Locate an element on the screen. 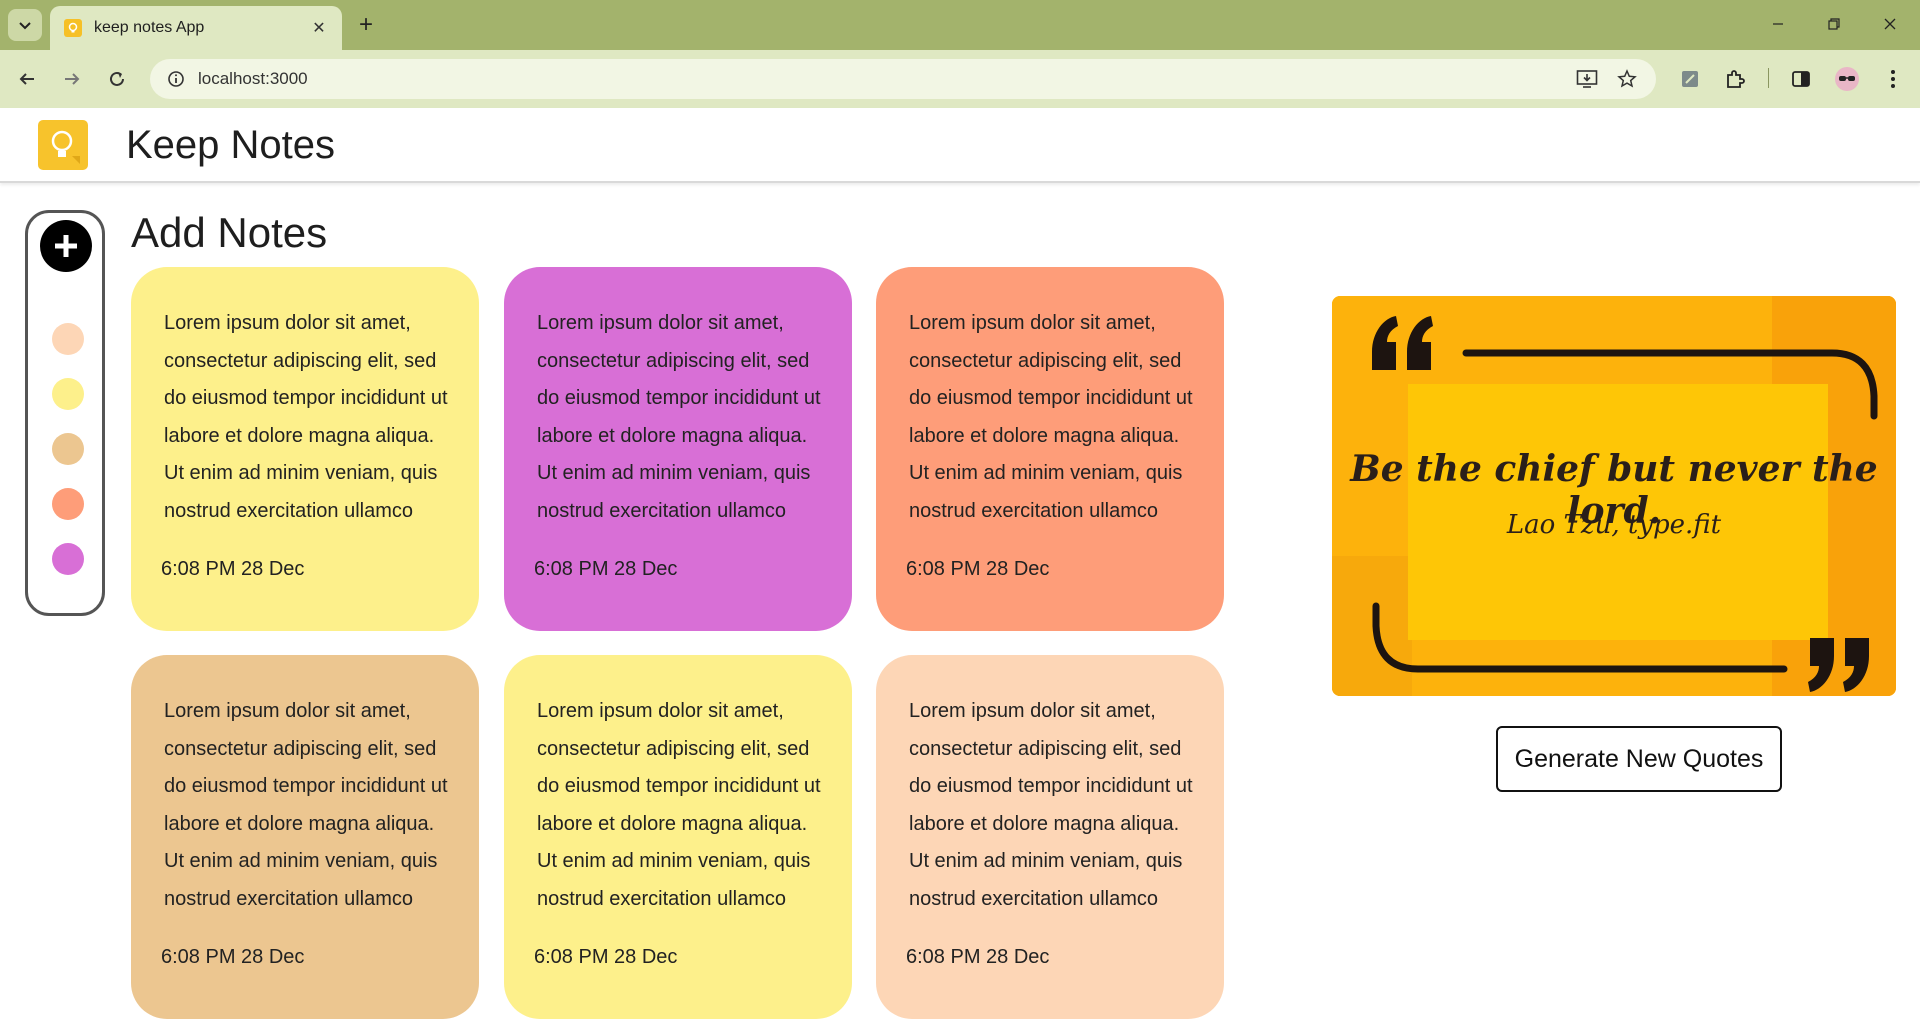 Image resolution: width=1920 pixels, height=1029 pixels. tab-search-button is located at coordinates (25, 25).